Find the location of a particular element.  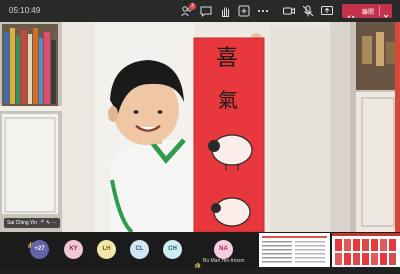

raised-hand-participant-name: Bo Man Hin Anson is located at coordinates (224, 261).